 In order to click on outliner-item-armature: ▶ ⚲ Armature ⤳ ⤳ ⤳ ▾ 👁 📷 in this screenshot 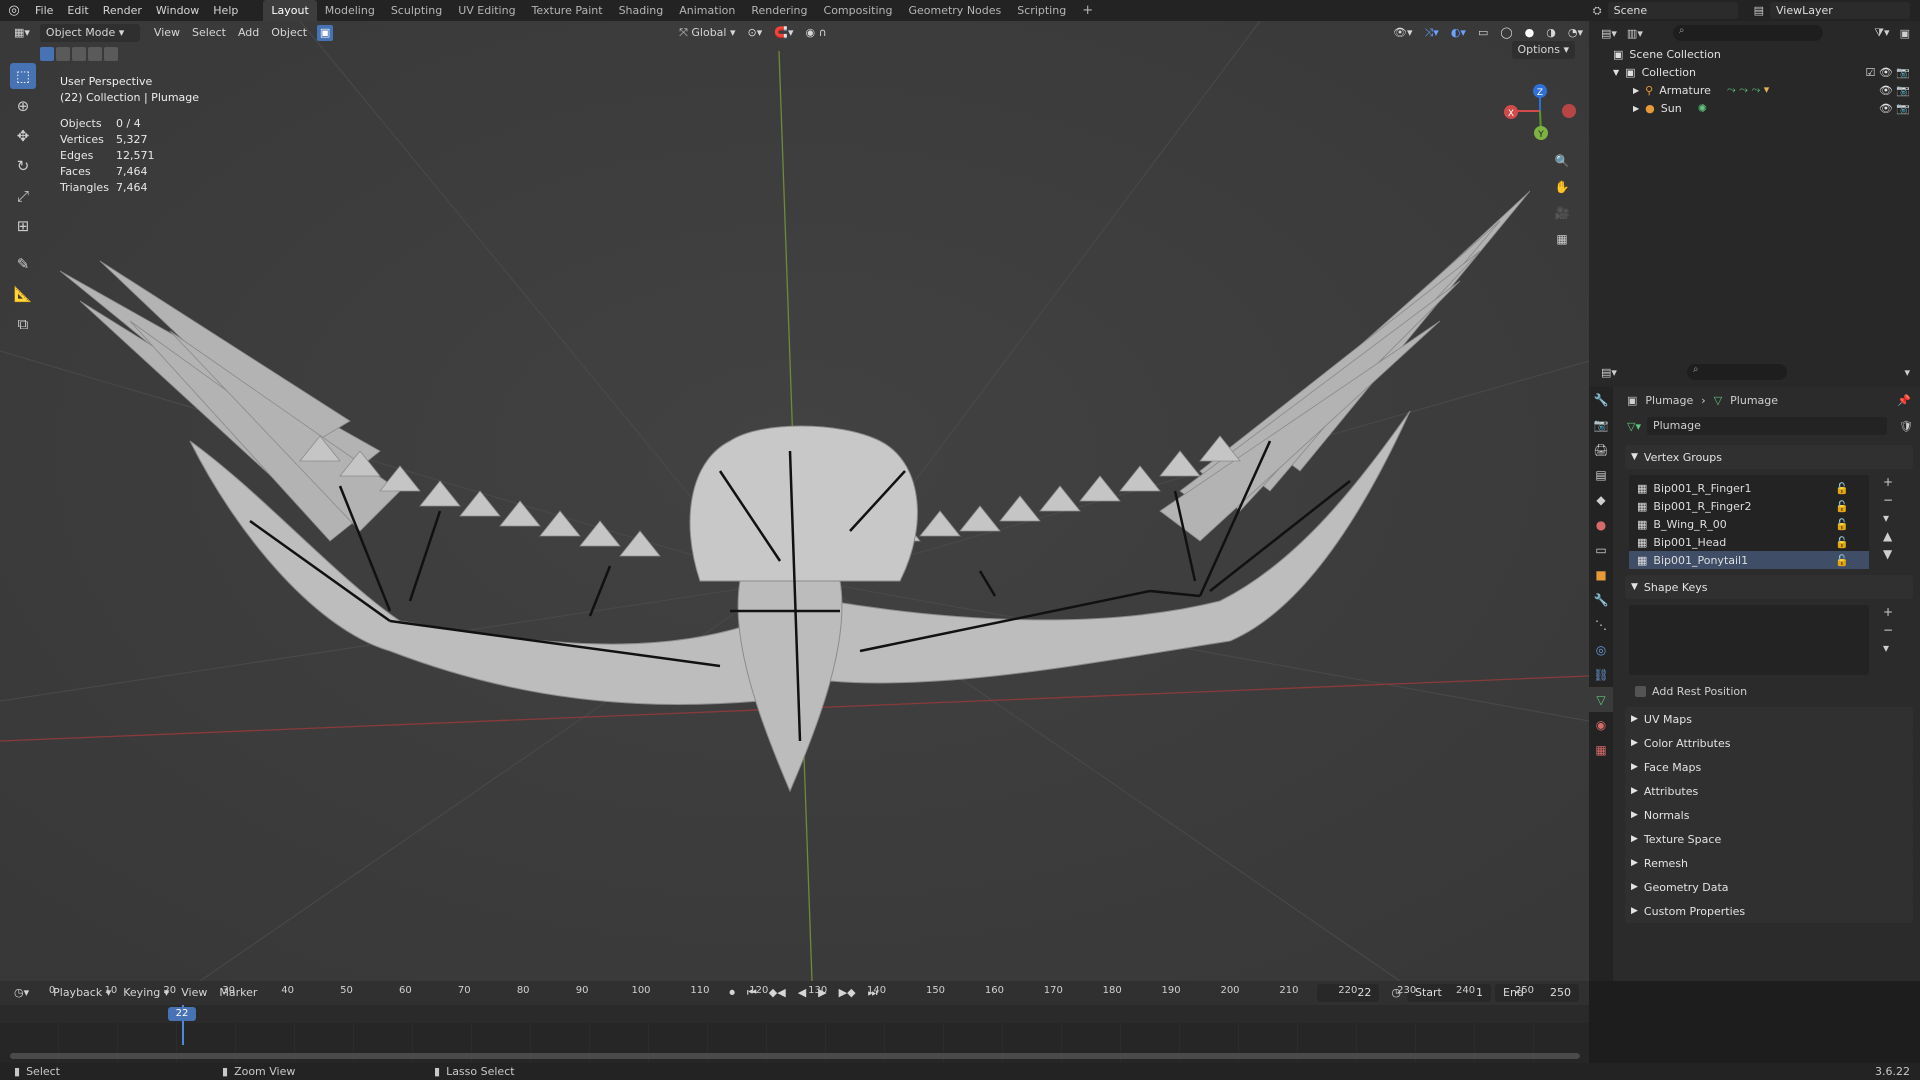, I will do `click(1754, 90)`.